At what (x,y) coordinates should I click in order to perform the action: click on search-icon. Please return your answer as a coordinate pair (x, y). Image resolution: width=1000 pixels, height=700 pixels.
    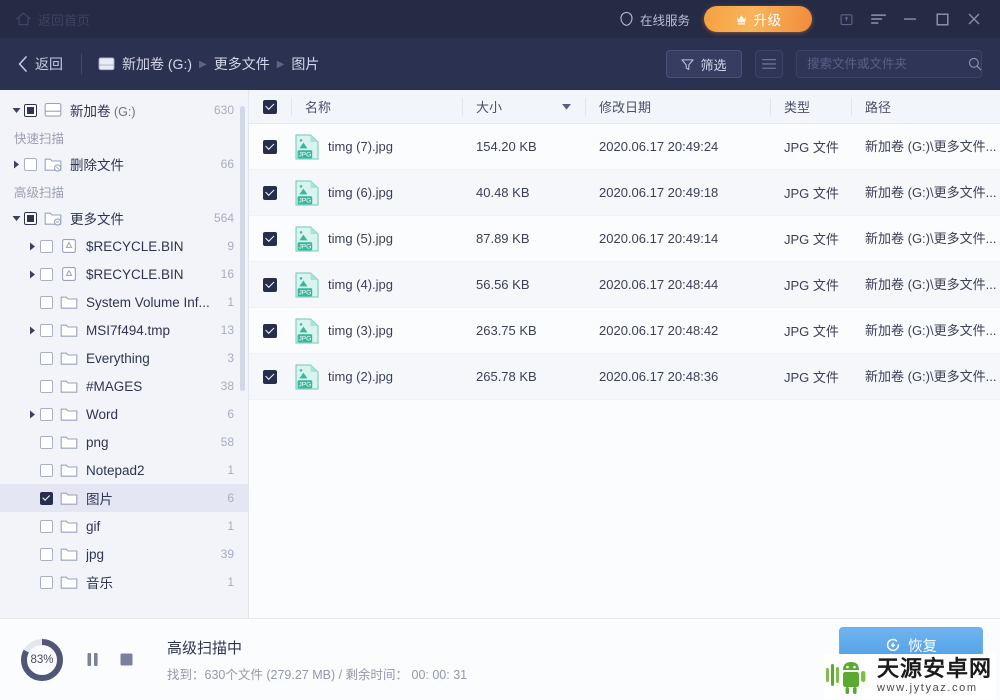
    Looking at the image, I should click on (975, 64).